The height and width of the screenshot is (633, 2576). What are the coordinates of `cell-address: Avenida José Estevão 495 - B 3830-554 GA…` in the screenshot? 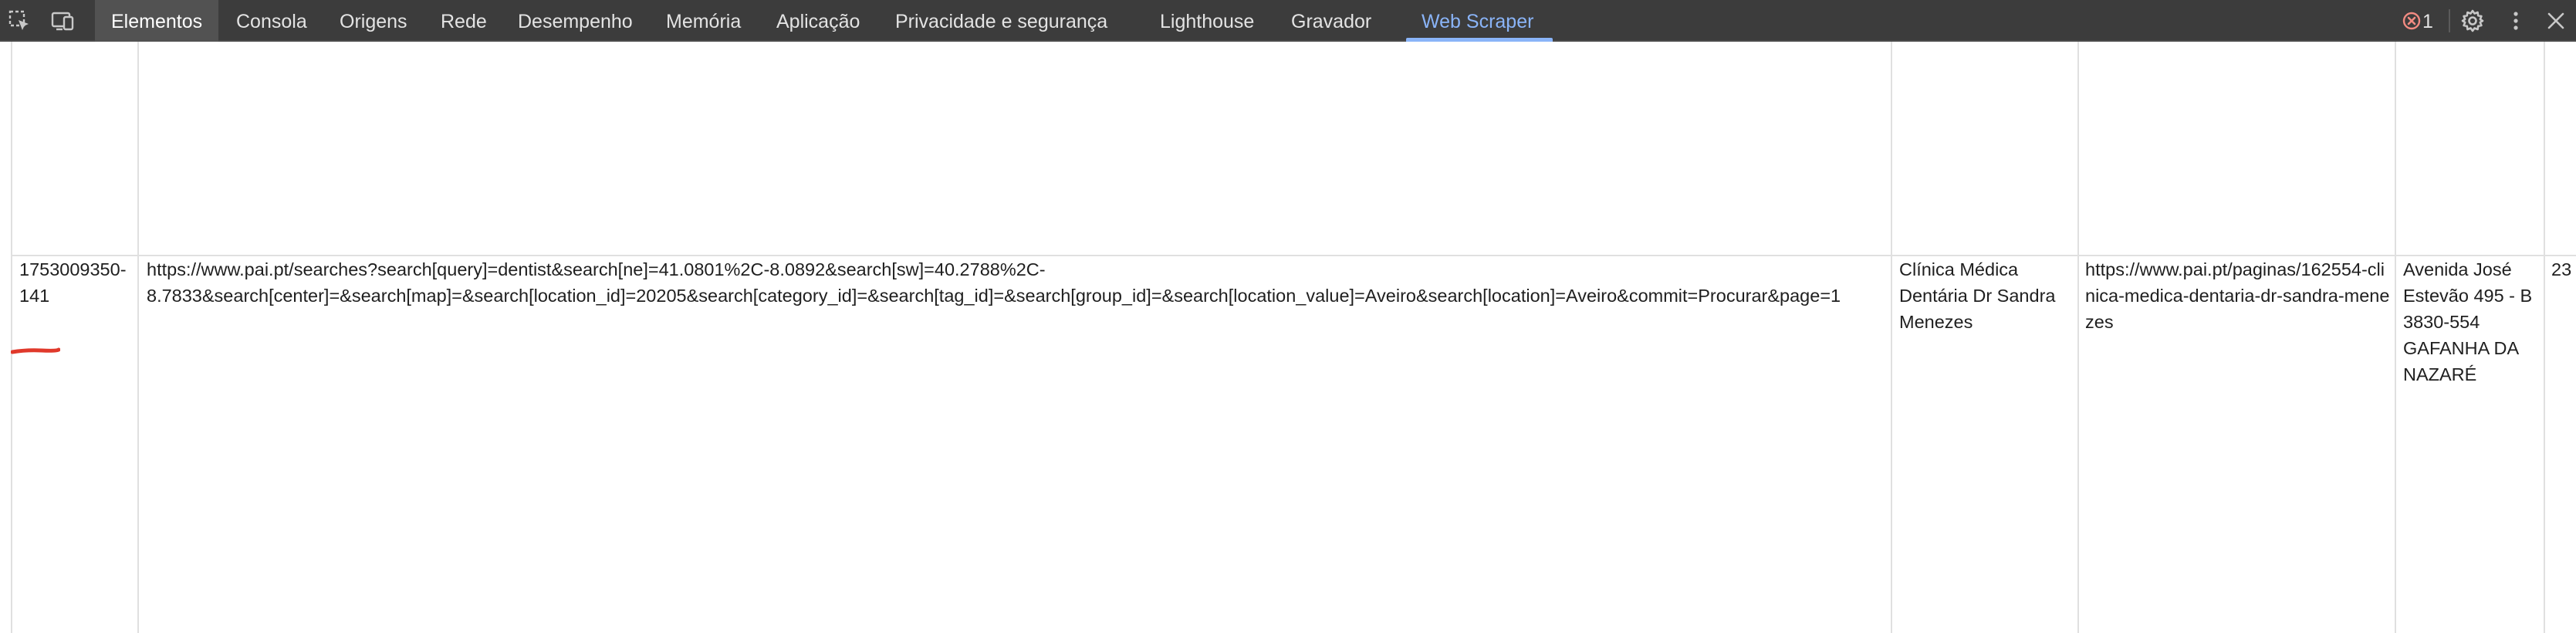 It's located at (2468, 321).